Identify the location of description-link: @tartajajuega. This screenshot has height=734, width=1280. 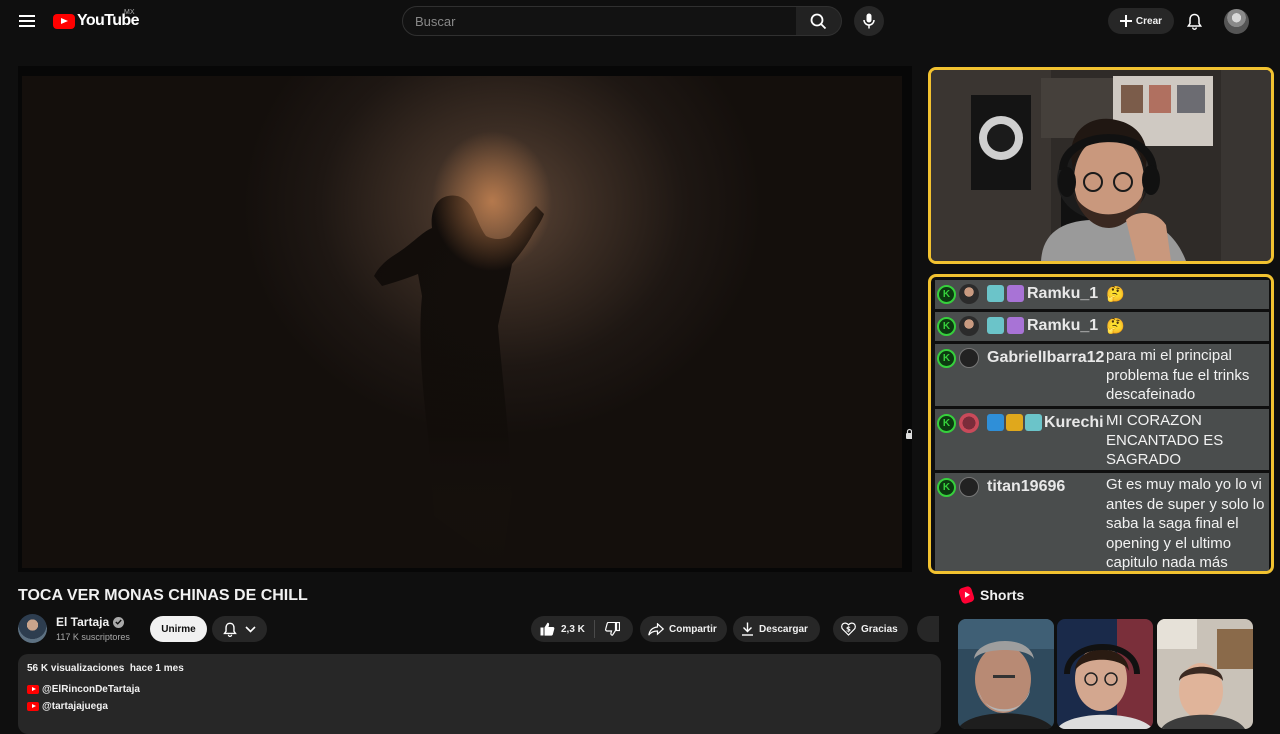
(67, 706).